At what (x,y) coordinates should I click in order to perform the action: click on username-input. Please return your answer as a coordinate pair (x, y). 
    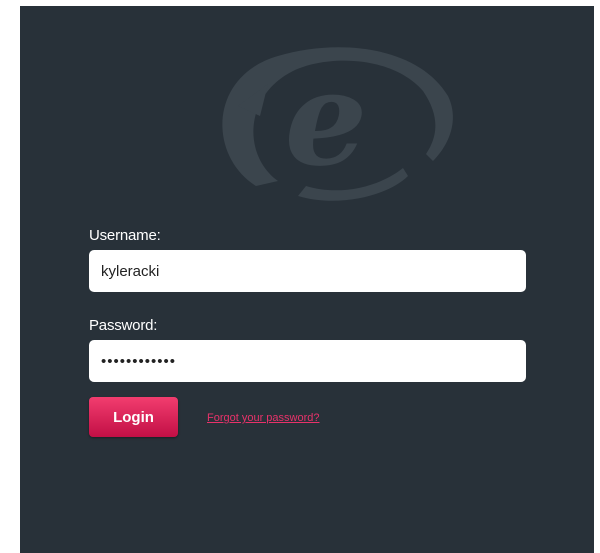
    Looking at the image, I should click on (307, 271).